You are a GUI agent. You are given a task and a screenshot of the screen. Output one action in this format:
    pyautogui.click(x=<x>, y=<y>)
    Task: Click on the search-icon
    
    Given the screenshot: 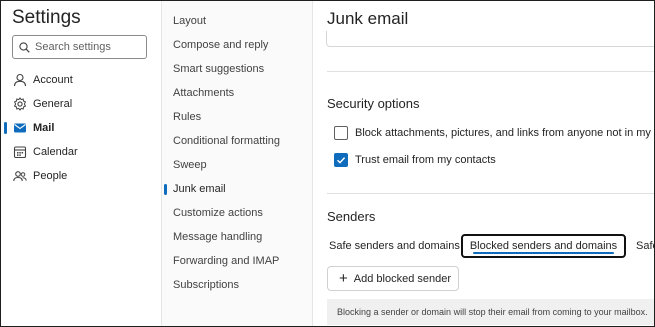 What is the action you would take?
    pyautogui.click(x=24, y=47)
    